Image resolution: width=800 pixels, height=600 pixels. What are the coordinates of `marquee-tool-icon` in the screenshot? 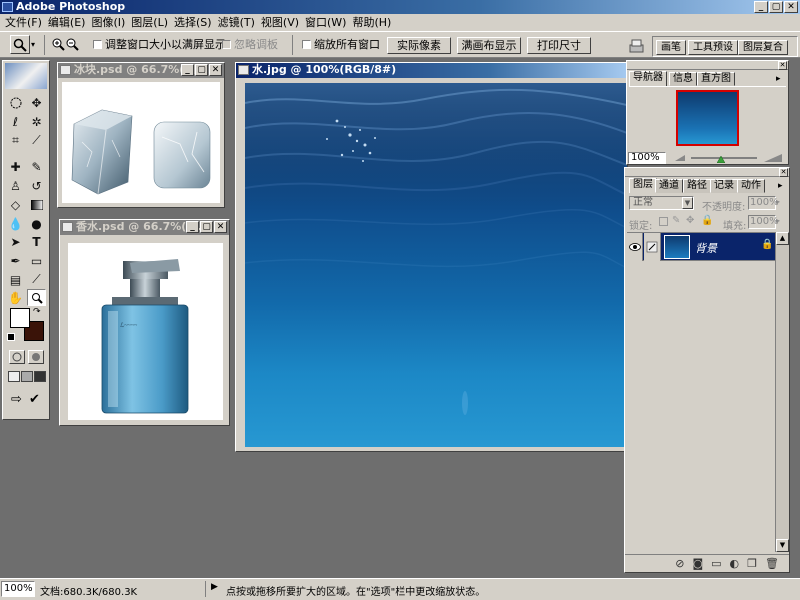 It's located at (15, 102).